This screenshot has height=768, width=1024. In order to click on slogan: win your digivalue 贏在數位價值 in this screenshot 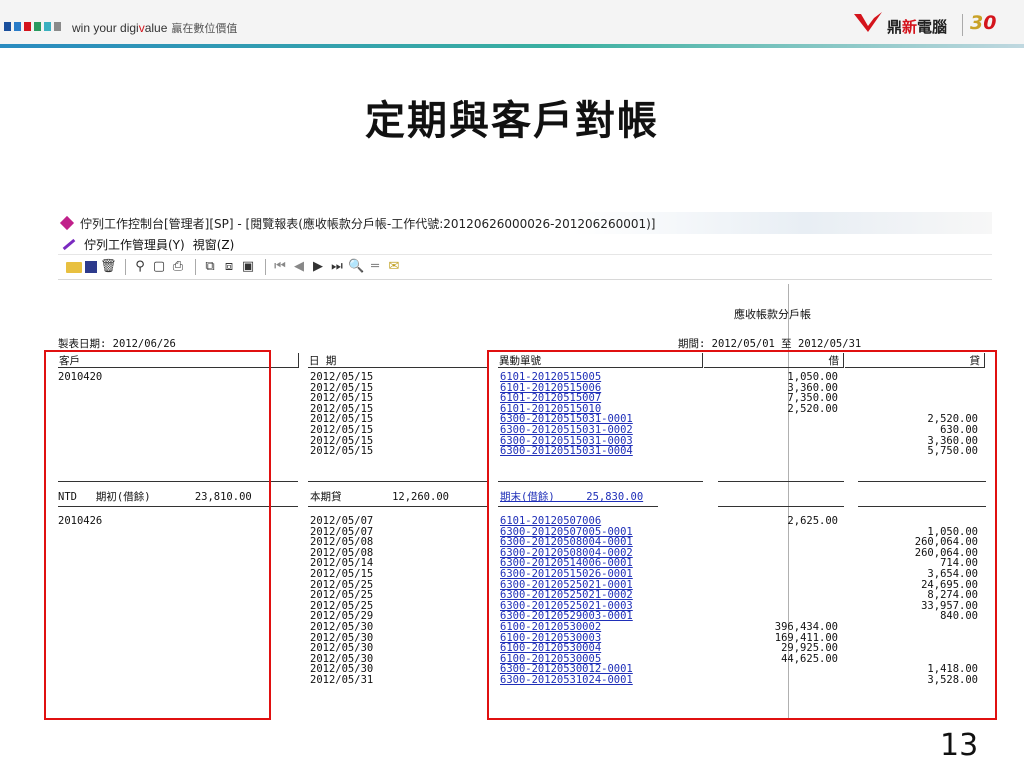, I will do `click(154, 28)`.